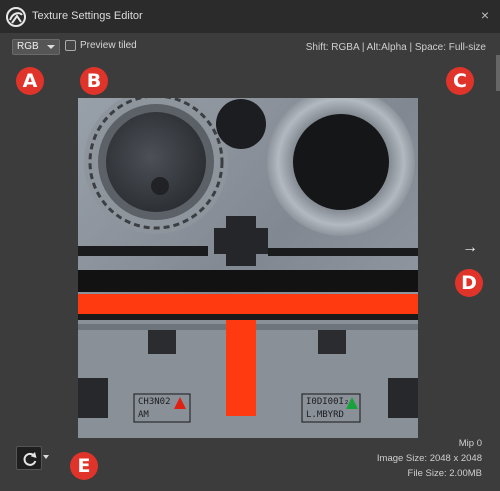 This screenshot has width=500, height=491. What do you see at coordinates (30, 81) in the screenshot?
I see `annotation-badge-a: A` at bounding box center [30, 81].